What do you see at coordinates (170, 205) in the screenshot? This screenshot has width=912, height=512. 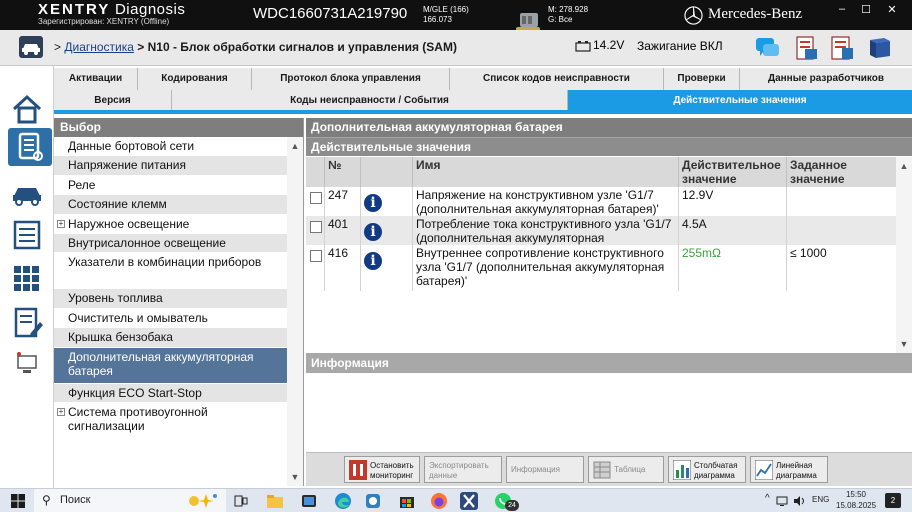 I see `selection-item: Состояние клемм` at bounding box center [170, 205].